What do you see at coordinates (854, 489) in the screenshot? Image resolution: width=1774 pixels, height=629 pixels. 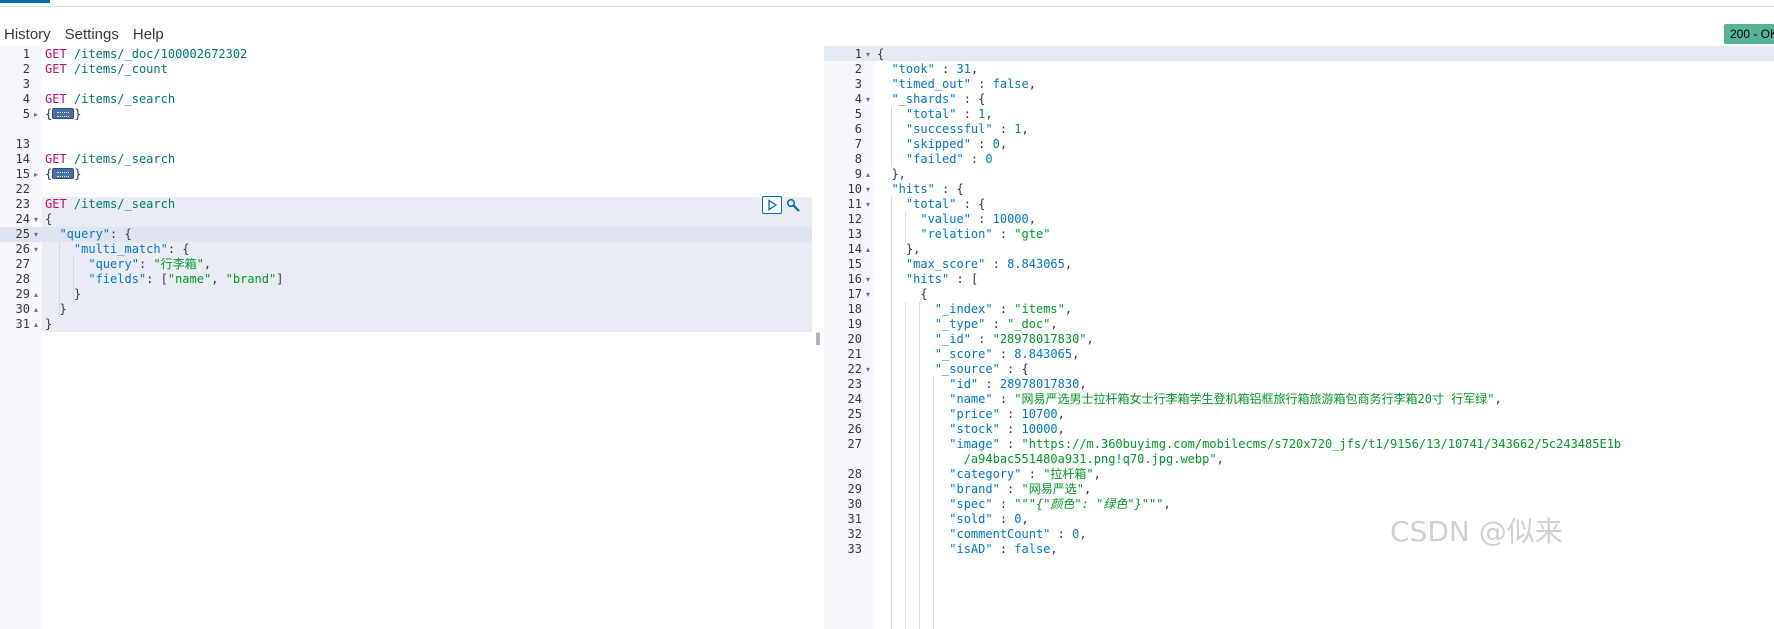 I see `gutter-line: 29` at bounding box center [854, 489].